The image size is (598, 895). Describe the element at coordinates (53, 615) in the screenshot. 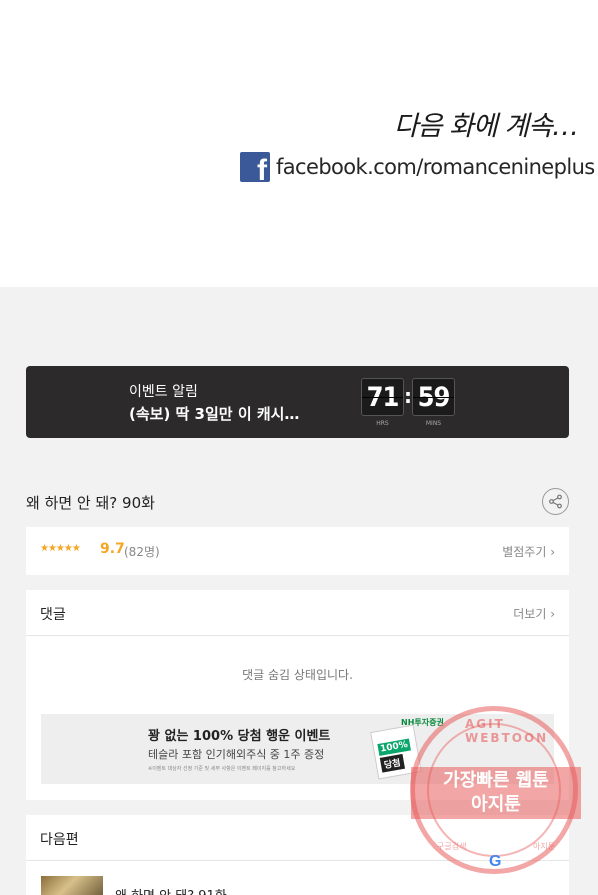

I see `comment-title: 댓글` at that location.